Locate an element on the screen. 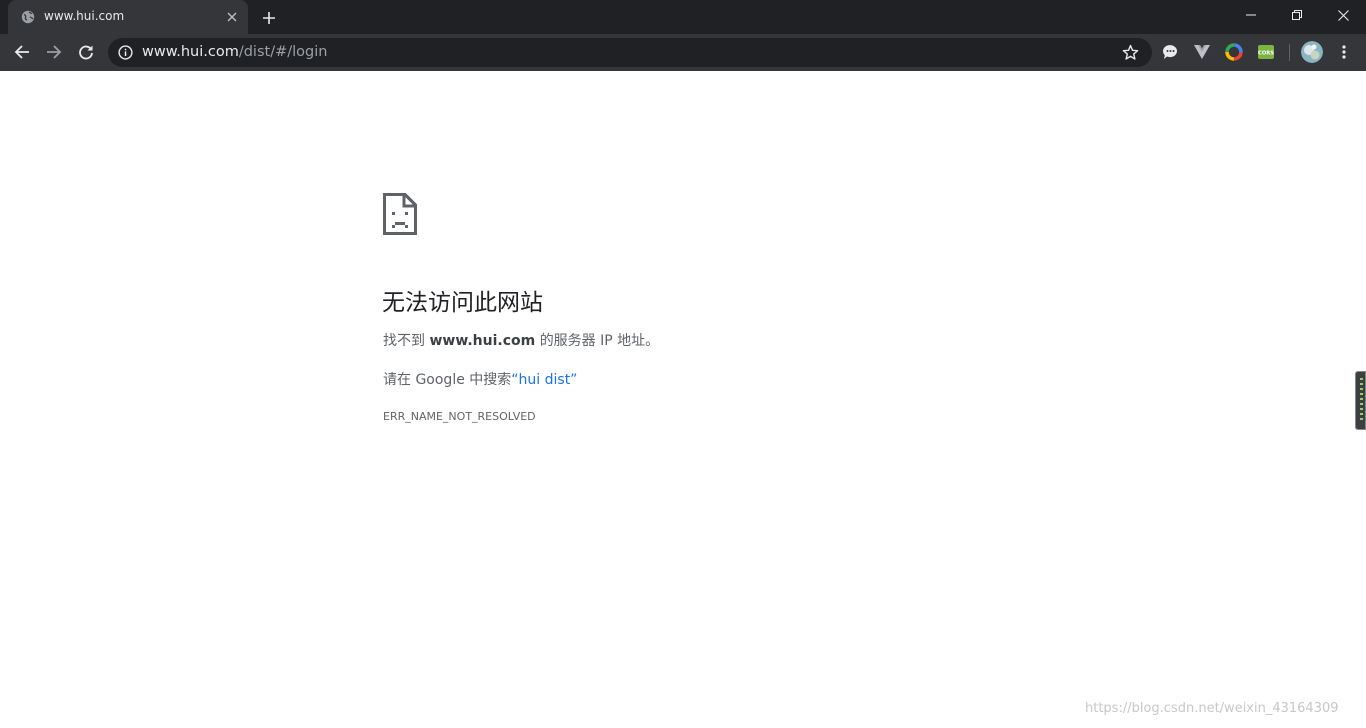  avatar-icon is located at coordinates (1312, 52).